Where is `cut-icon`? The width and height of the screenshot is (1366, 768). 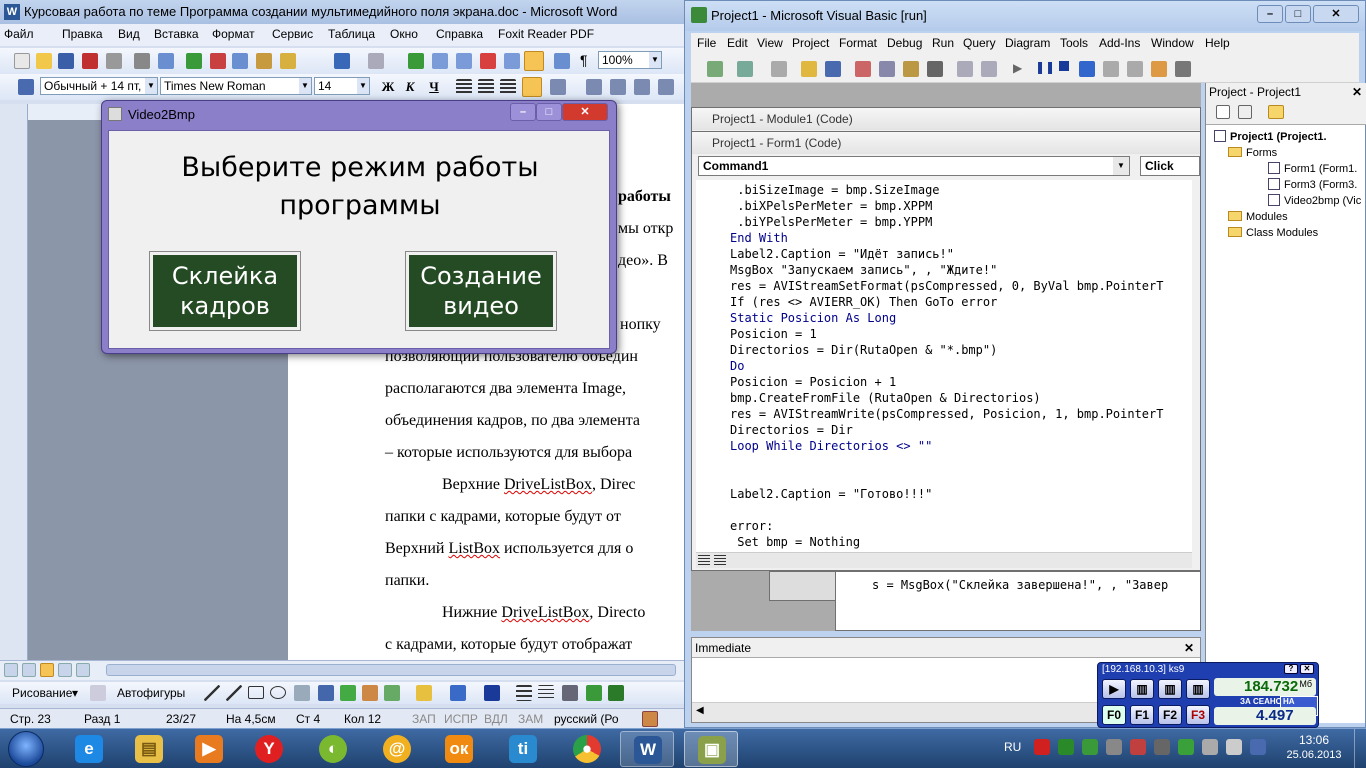
cut-icon is located at coordinates (218, 61).